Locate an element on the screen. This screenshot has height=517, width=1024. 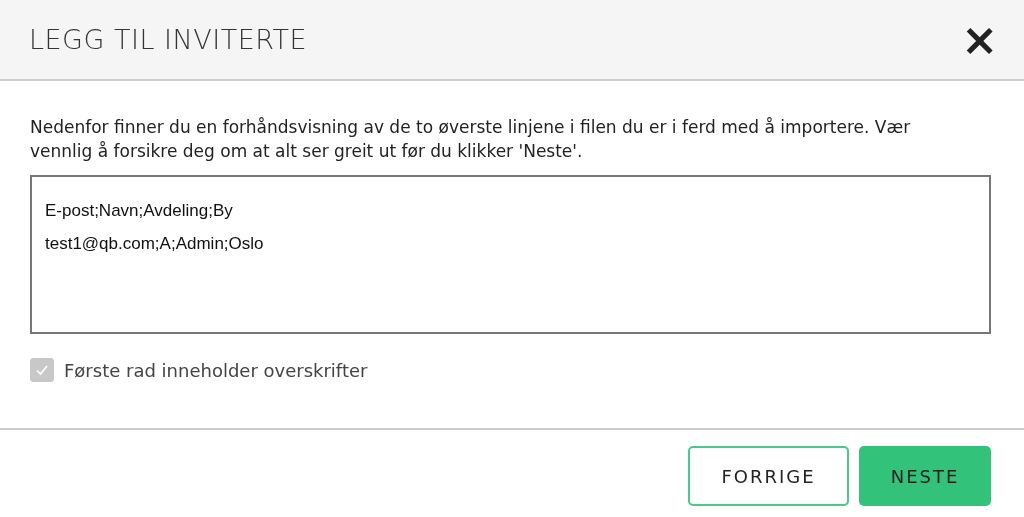
dialog-title: LEGG TIL INVITERTE is located at coordinates (168, 39).